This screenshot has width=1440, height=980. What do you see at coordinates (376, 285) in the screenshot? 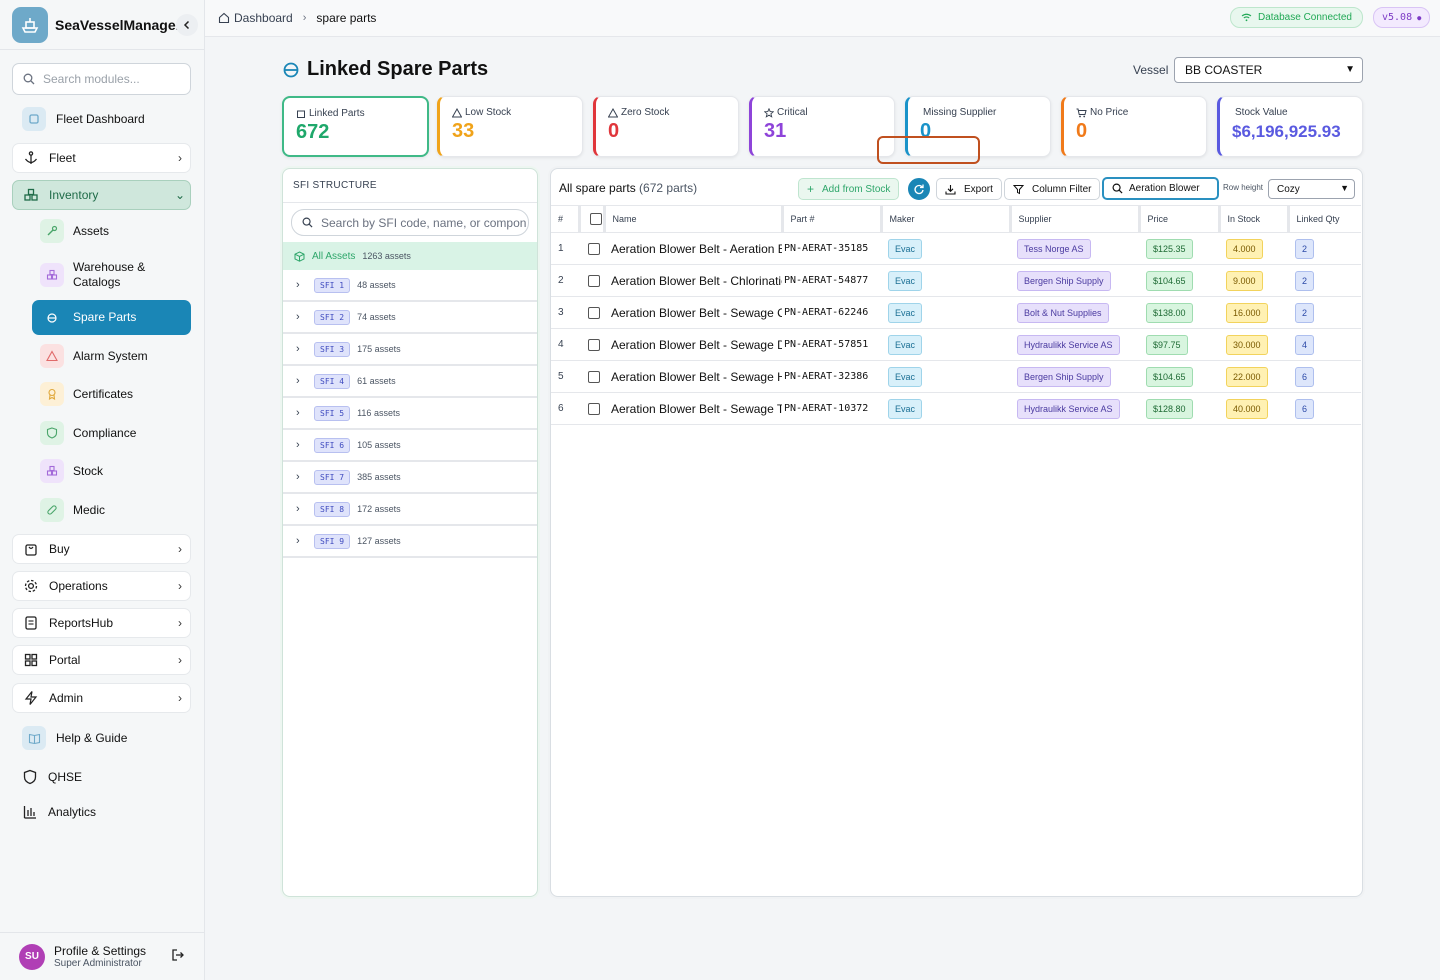
I see `sfi-group-count: 48 assets` at bounding box center [376, 285].